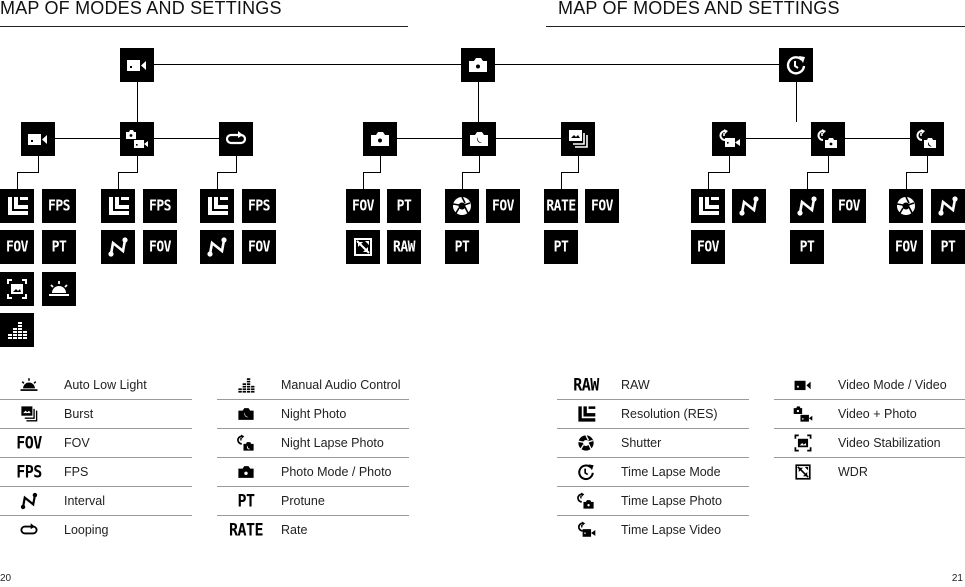 The height and width of the screenshot is (587, 965). I want to click on legend-item: Time Lapse Photo, so click(653, 501).